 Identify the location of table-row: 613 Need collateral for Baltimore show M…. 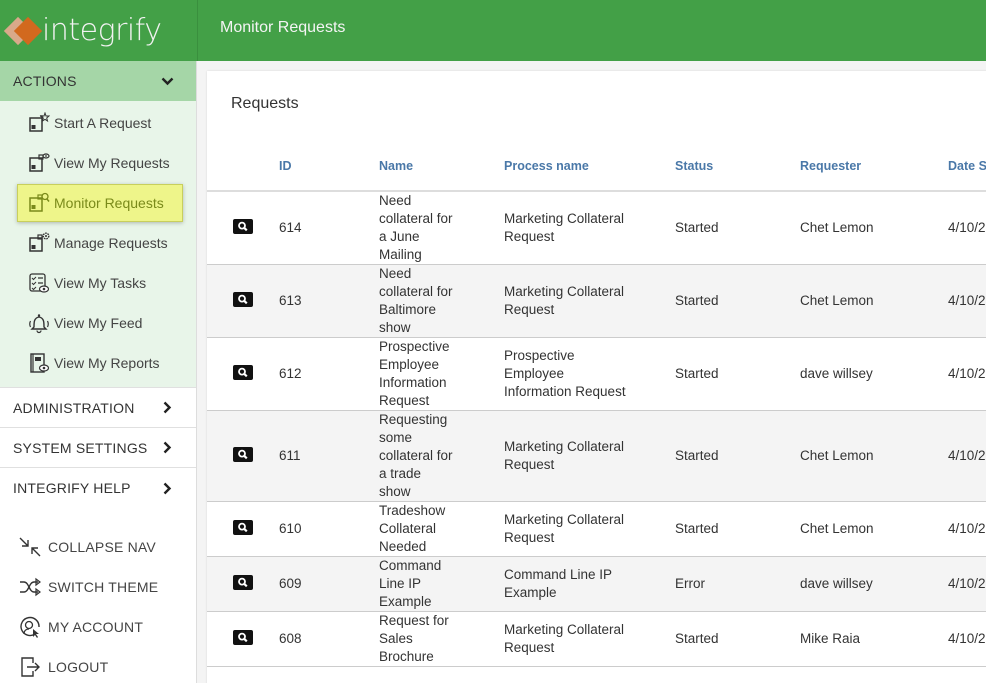
(596, 301).